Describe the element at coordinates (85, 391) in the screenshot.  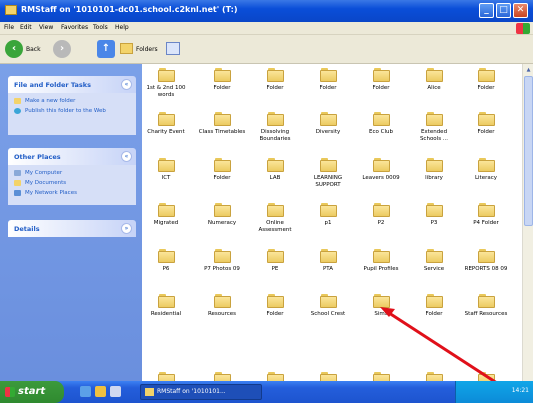
I see `internet-explorer-icon` at that location.